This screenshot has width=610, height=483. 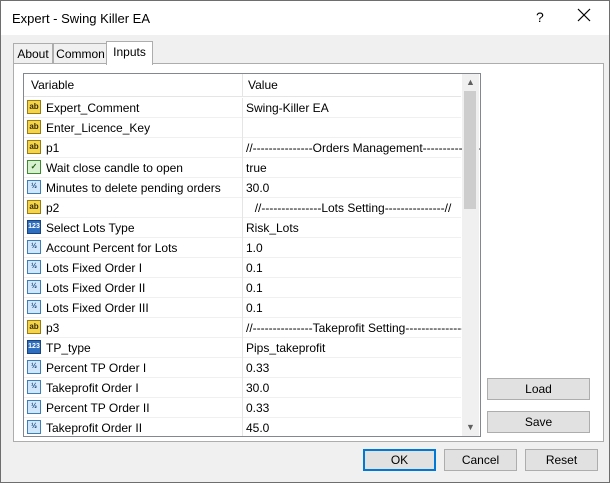 I want to click on tab-inputs: Inputs, so click(x=129, y=53).